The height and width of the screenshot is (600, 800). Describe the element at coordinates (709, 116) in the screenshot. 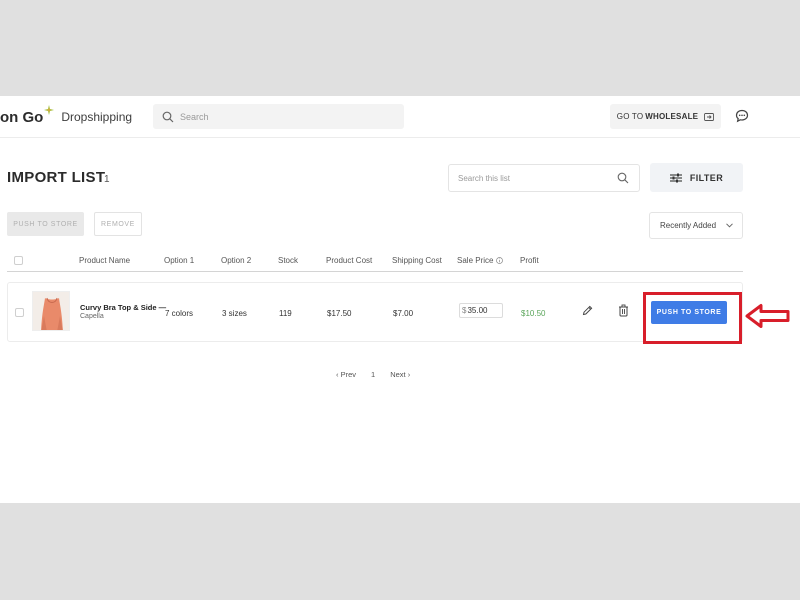

I see `external-link-icon` at that location.